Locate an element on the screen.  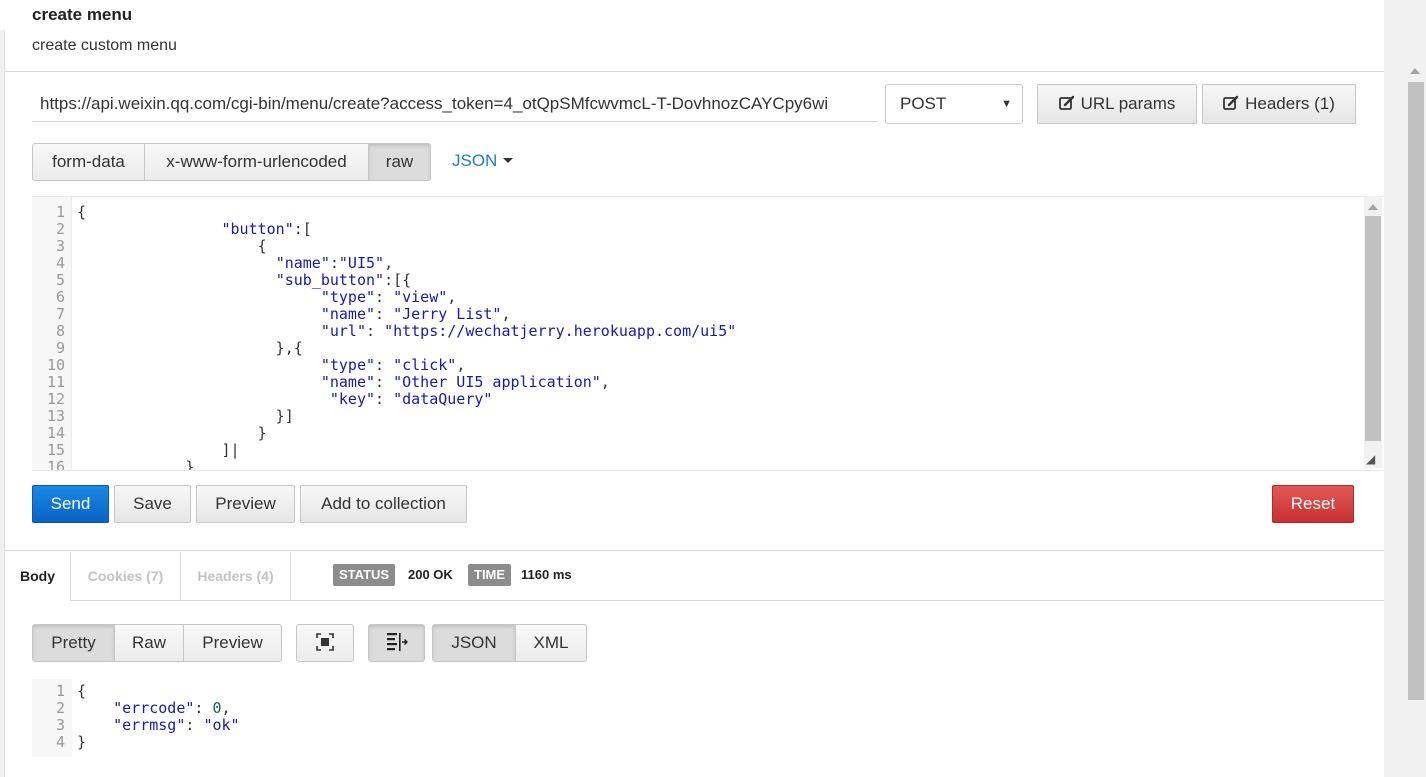
line-number: 7 is located at coordinates (60, 314).